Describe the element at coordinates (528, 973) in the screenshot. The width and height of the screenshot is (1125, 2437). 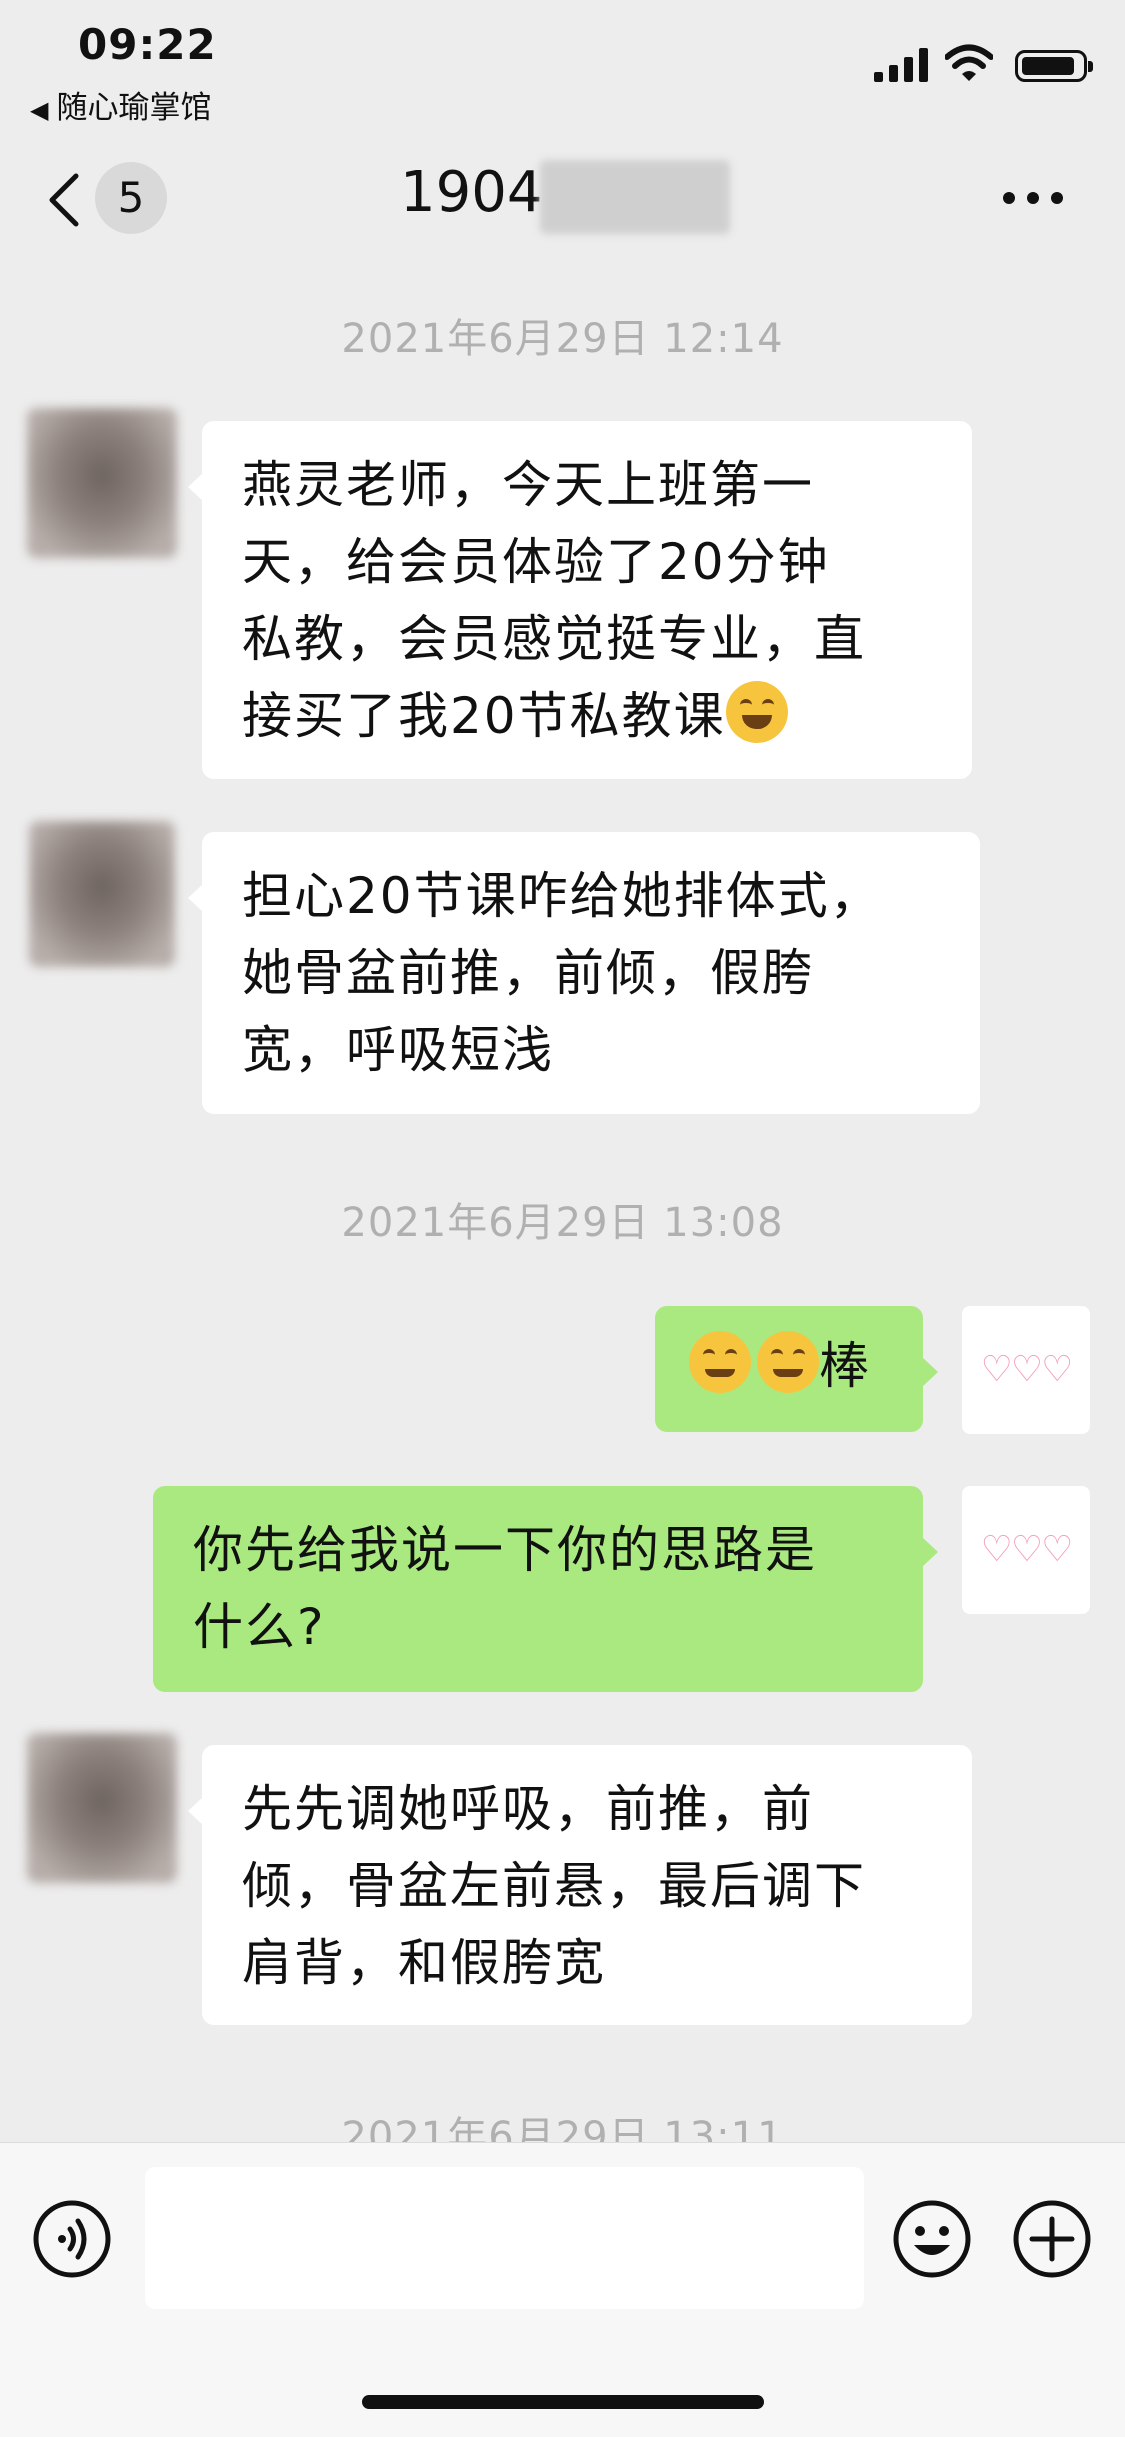
I see `message-line: 她骨盆前推，前倾，假胯` at that location.